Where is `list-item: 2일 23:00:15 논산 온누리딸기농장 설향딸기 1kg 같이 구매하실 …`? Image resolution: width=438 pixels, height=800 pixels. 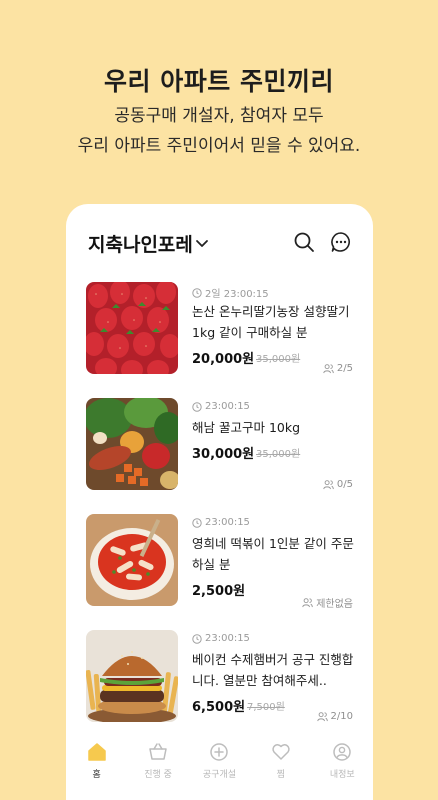 list-item: 2일 23:00:15 논산 온누리딸기농장 설향딸기 1kg 같이 구매하실 … is located at coordinates (219, 340).